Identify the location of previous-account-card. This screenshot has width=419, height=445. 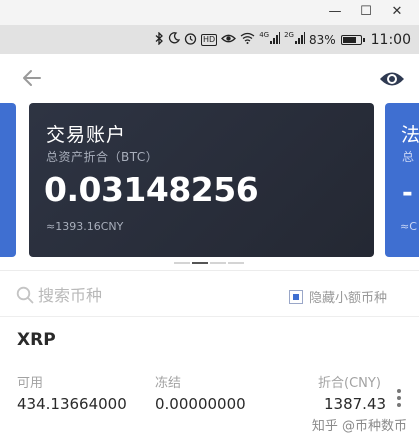
(8, 180).